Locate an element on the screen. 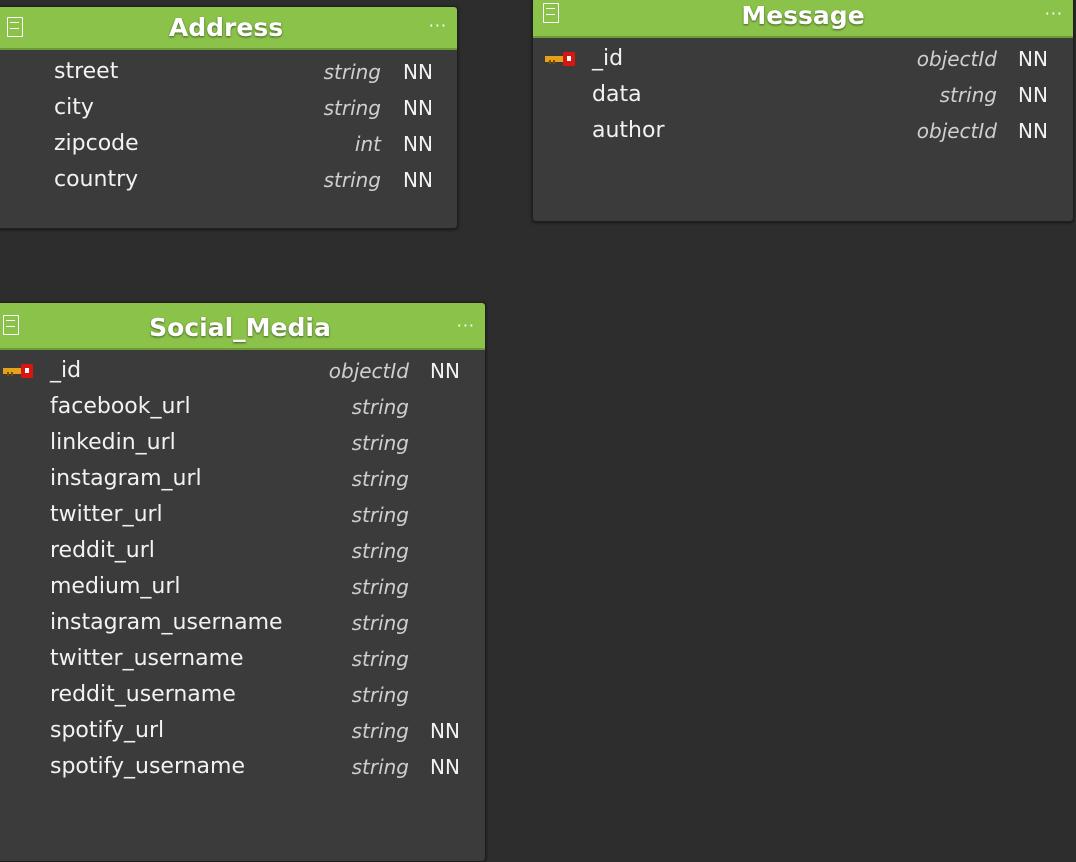 The height and width of the screenshot is (862, 1076). field-name: instagram_url is located at coordinates (126, 478).